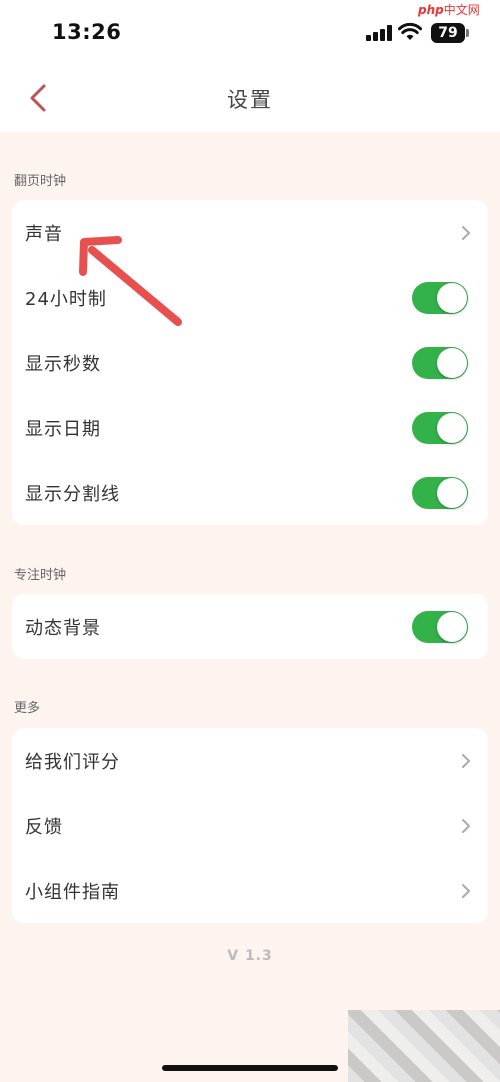 The width and height of the screenshot is (500, 1082). Describe the element at coordinates (250, 956) in the screenshot. I see `version-label: V 1.3` at that location.